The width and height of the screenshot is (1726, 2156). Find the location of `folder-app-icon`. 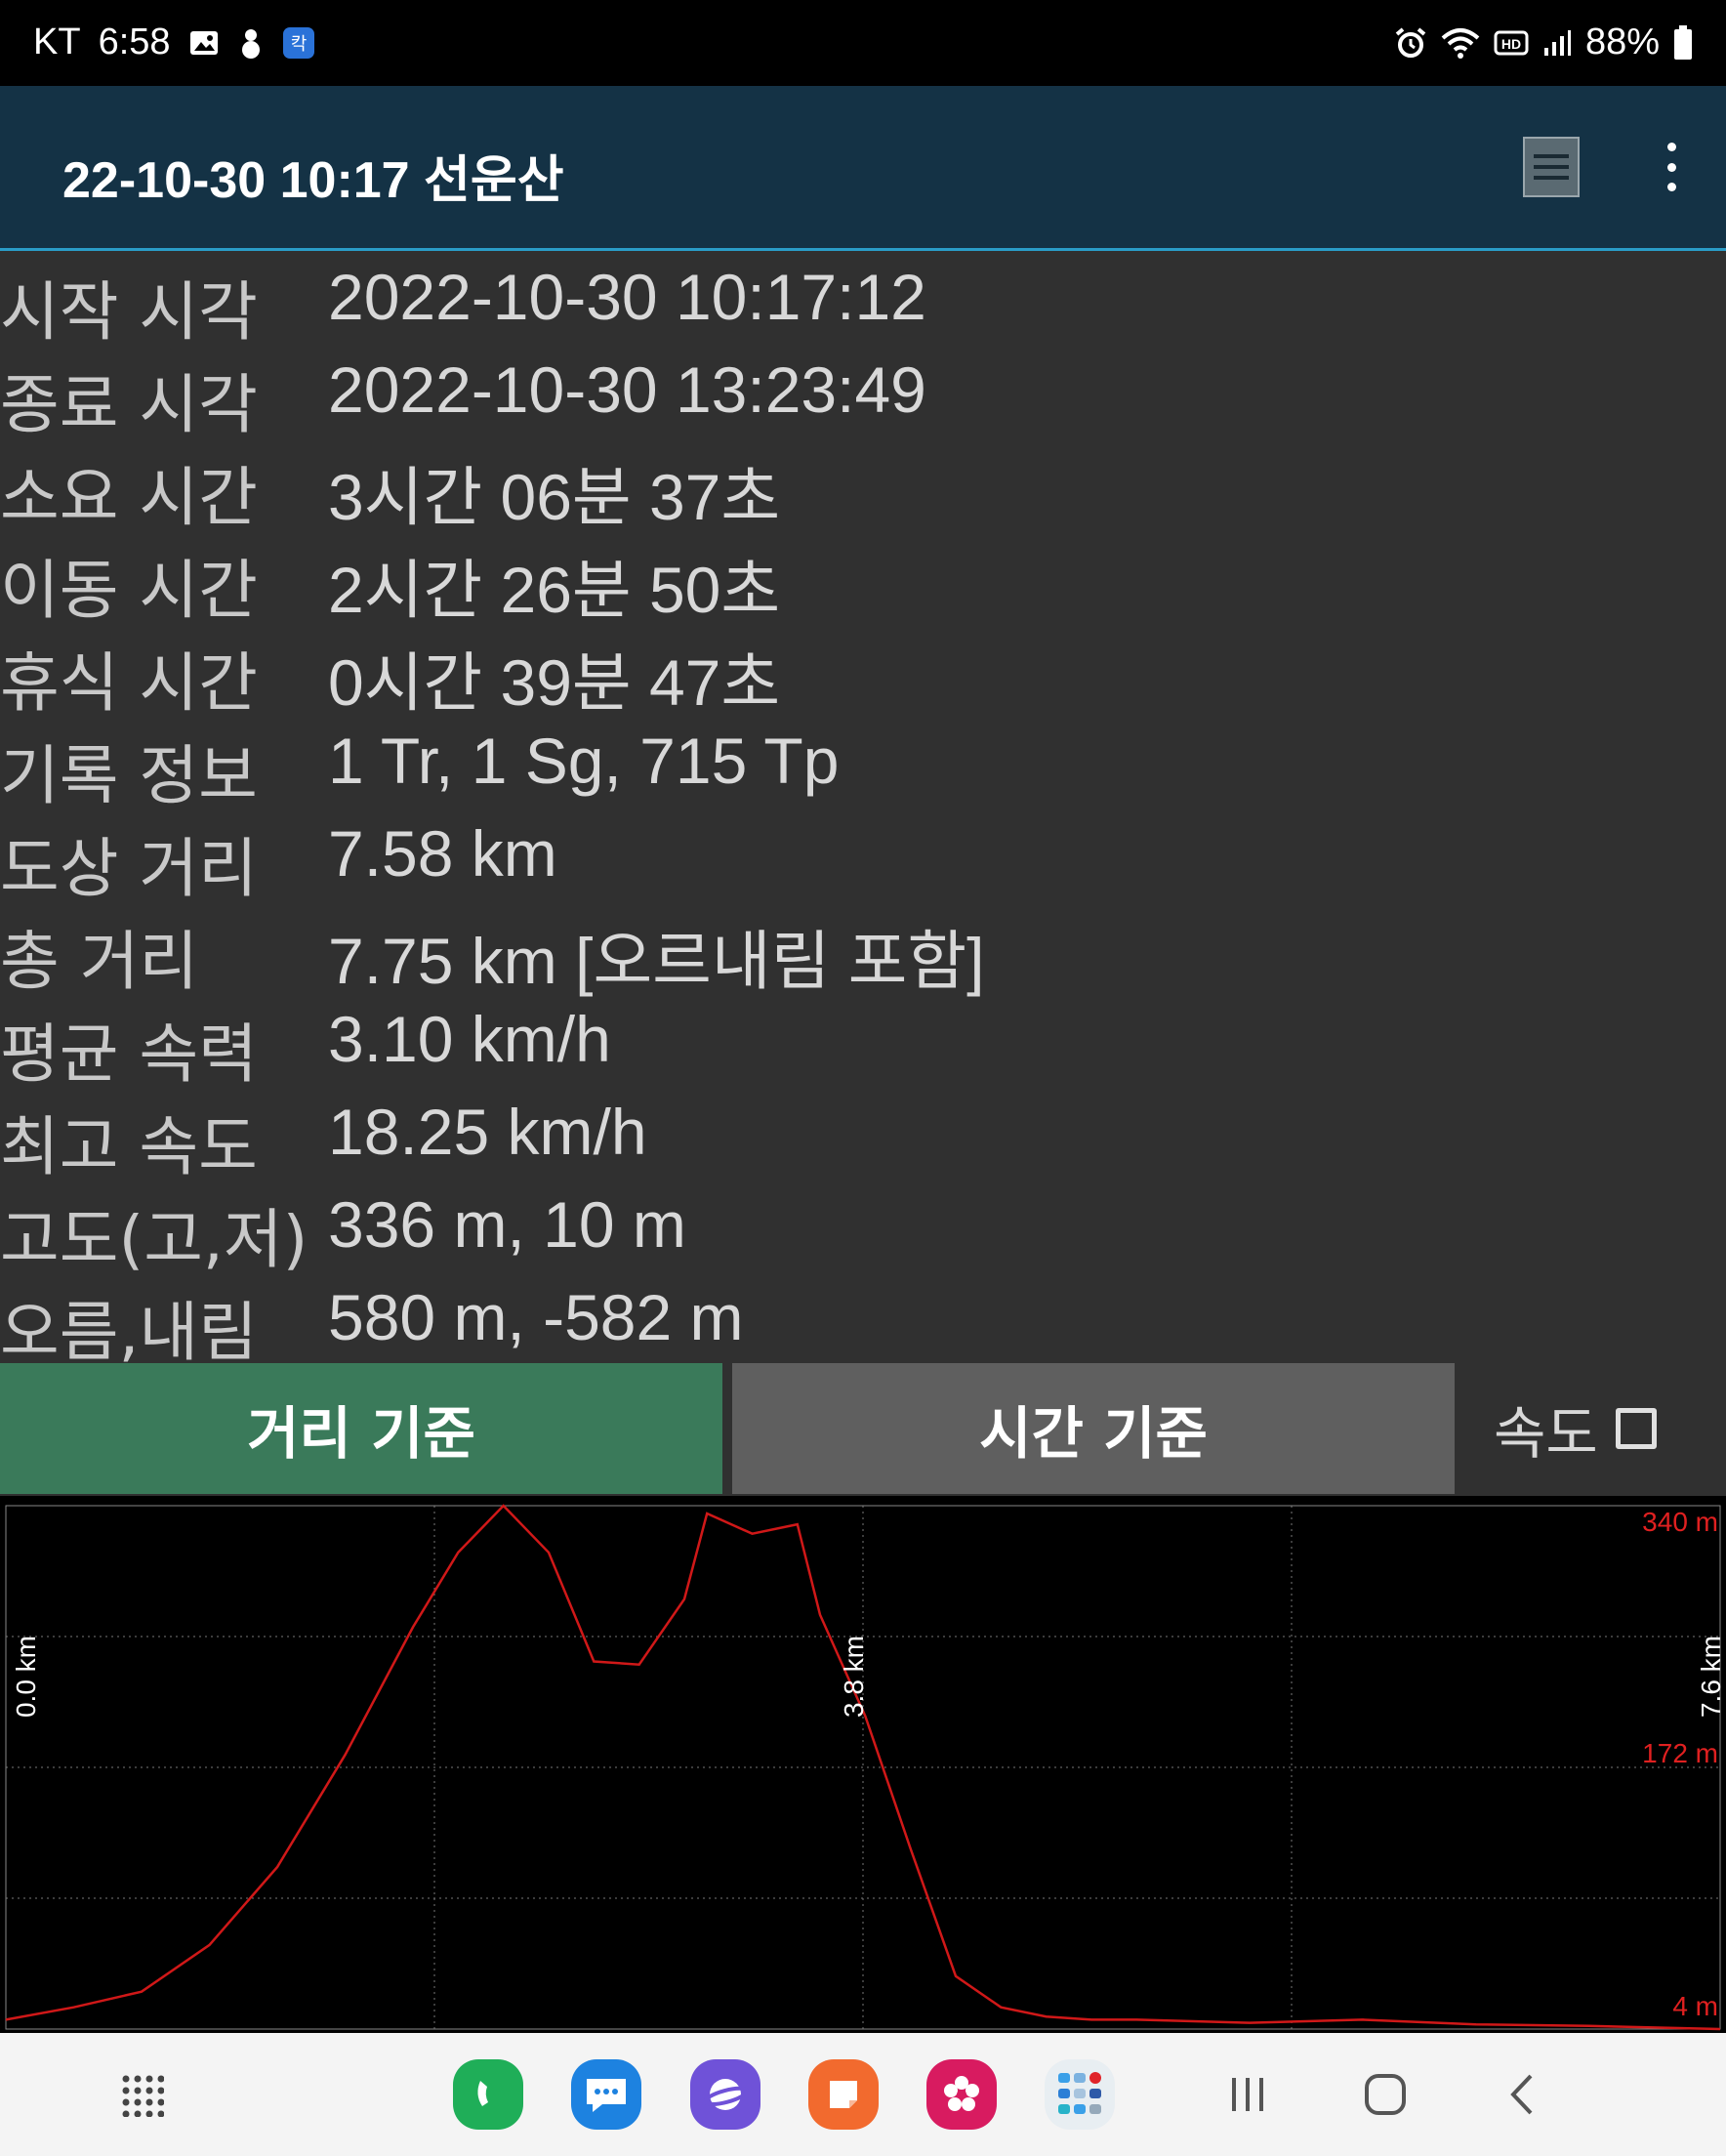

folder-app-icon is located at coordinates (1080, 2094).